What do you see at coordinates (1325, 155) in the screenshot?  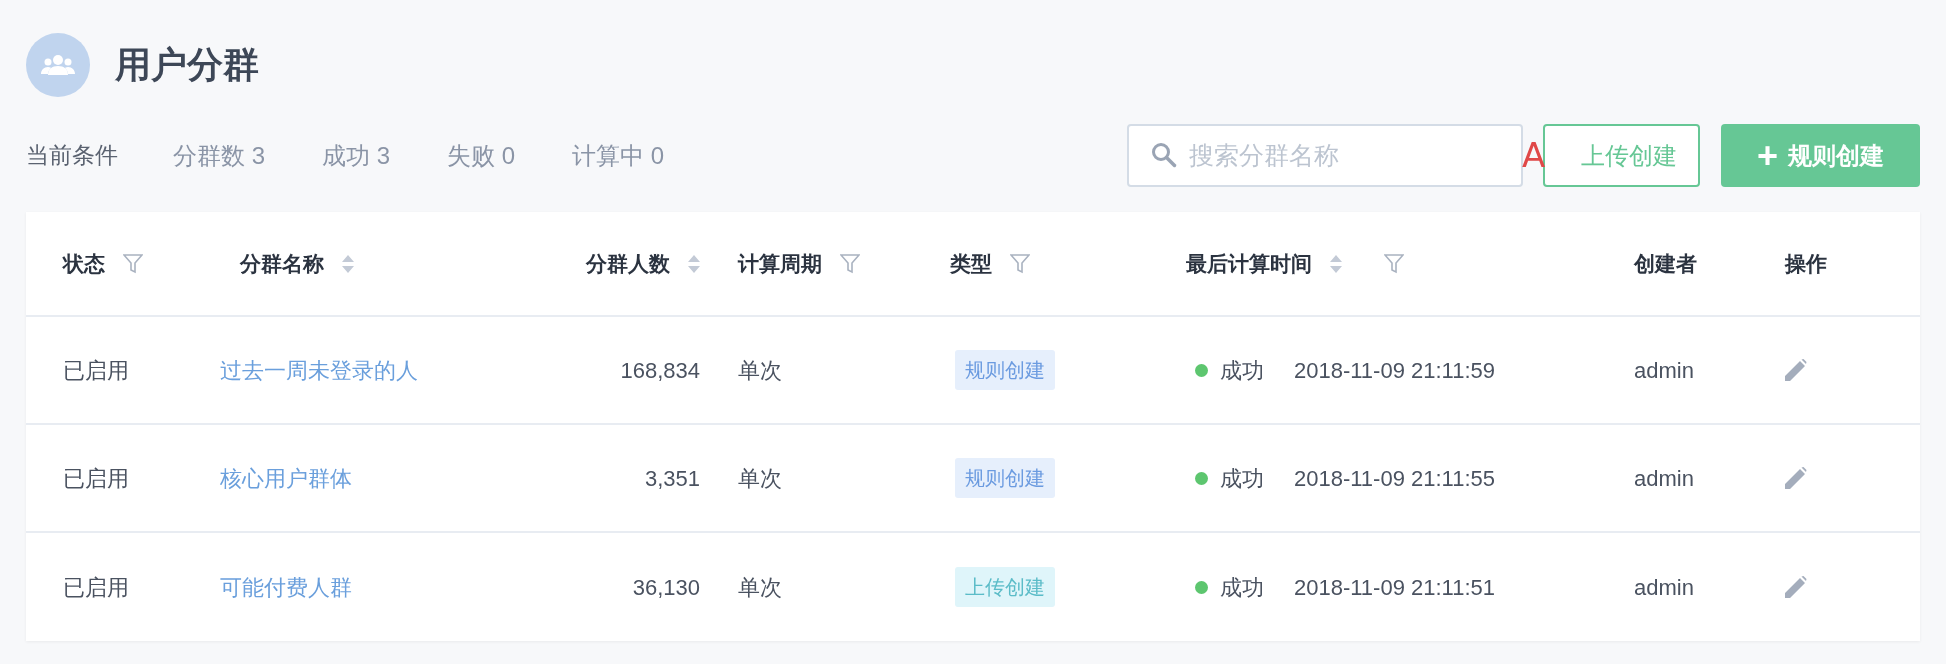 I see `search-field: 搜索分群名称` at bounding box center [1325, 155].